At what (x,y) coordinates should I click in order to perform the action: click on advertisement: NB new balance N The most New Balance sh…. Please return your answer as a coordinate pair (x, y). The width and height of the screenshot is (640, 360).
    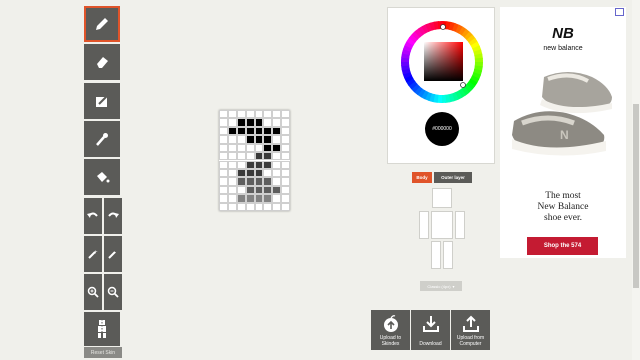
    Looking at the image, I should click on (563, 132).